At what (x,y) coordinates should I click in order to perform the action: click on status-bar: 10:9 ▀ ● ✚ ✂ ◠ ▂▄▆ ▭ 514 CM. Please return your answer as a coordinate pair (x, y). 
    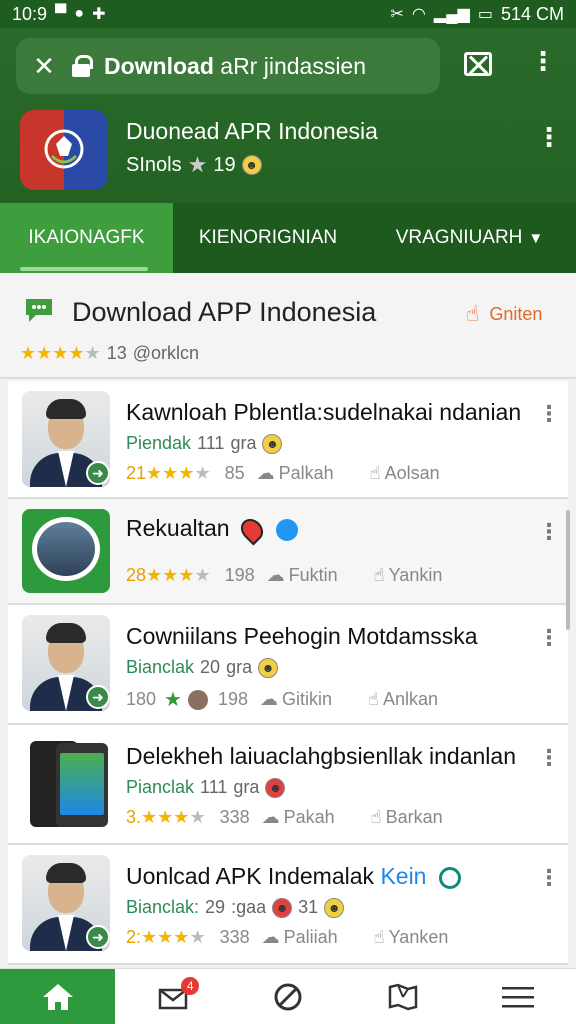
    Looking at the image, I should click on (288, 14).